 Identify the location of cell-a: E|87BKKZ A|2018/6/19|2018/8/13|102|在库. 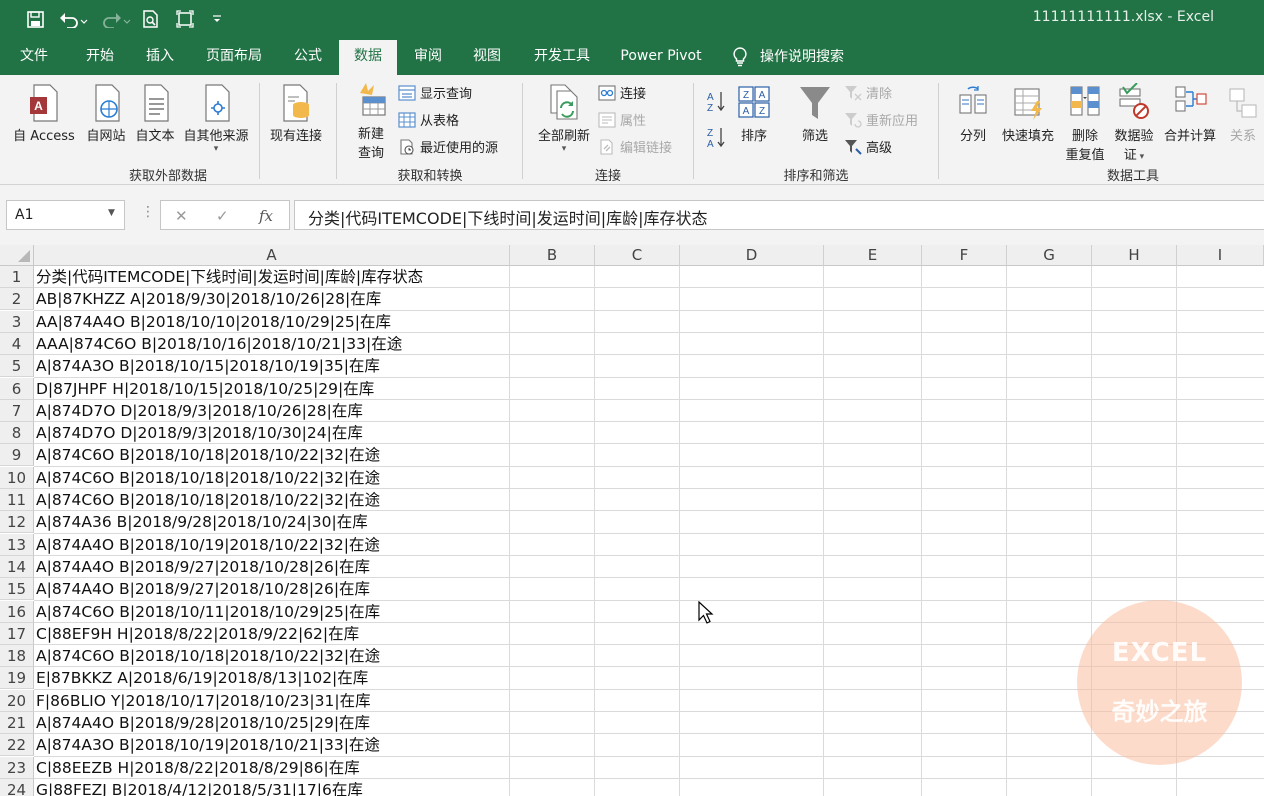
(202, 678).